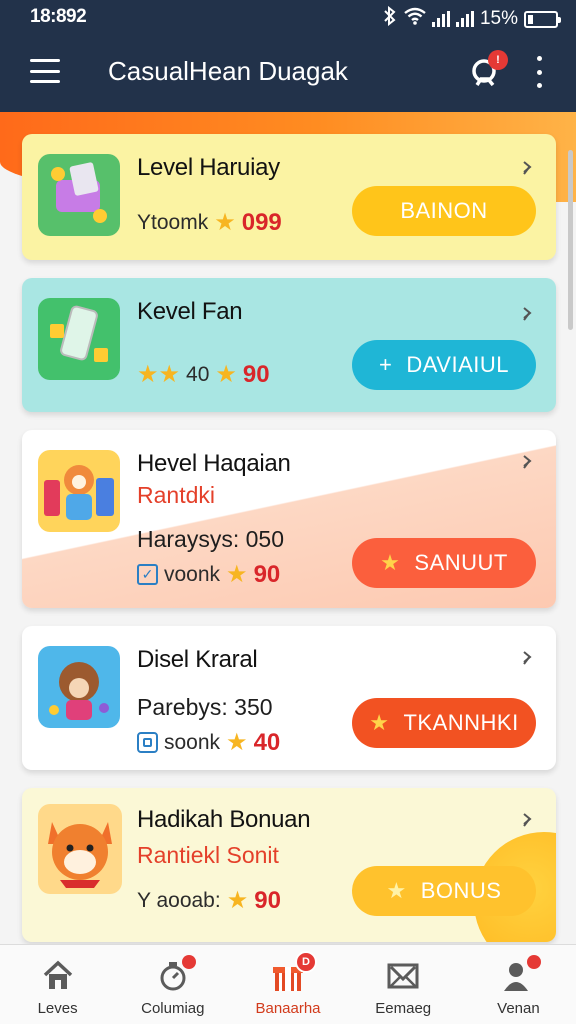  I want to click on card-title: Disel Kraral, so click(197, 659).